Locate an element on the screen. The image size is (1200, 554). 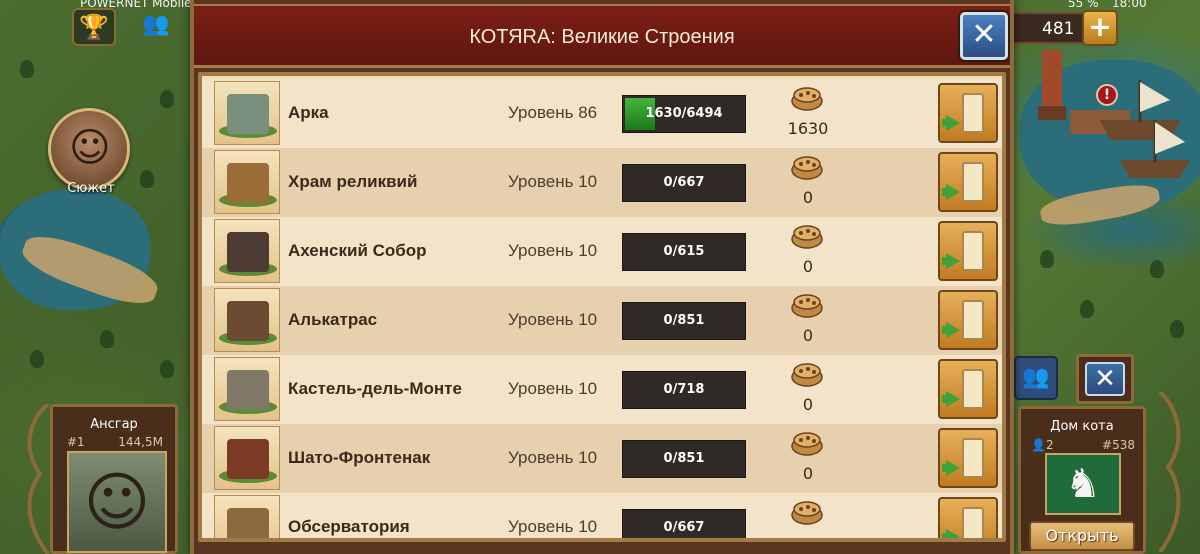
social-icon: 👥 is located at coordinates (164, 29).